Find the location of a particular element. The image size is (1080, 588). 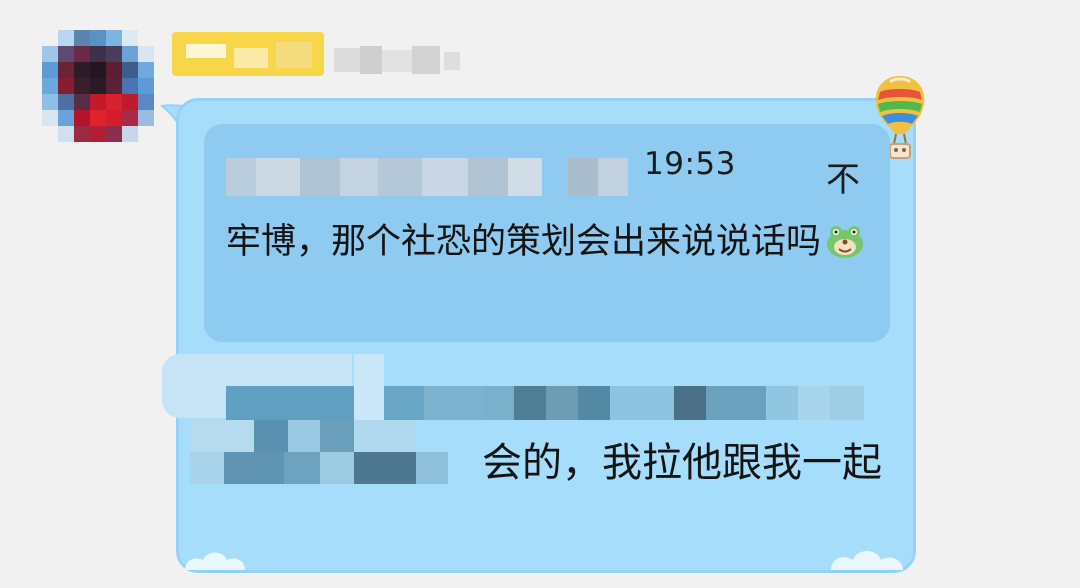

quote-sender-redacted is located at coordinates (547, 176).